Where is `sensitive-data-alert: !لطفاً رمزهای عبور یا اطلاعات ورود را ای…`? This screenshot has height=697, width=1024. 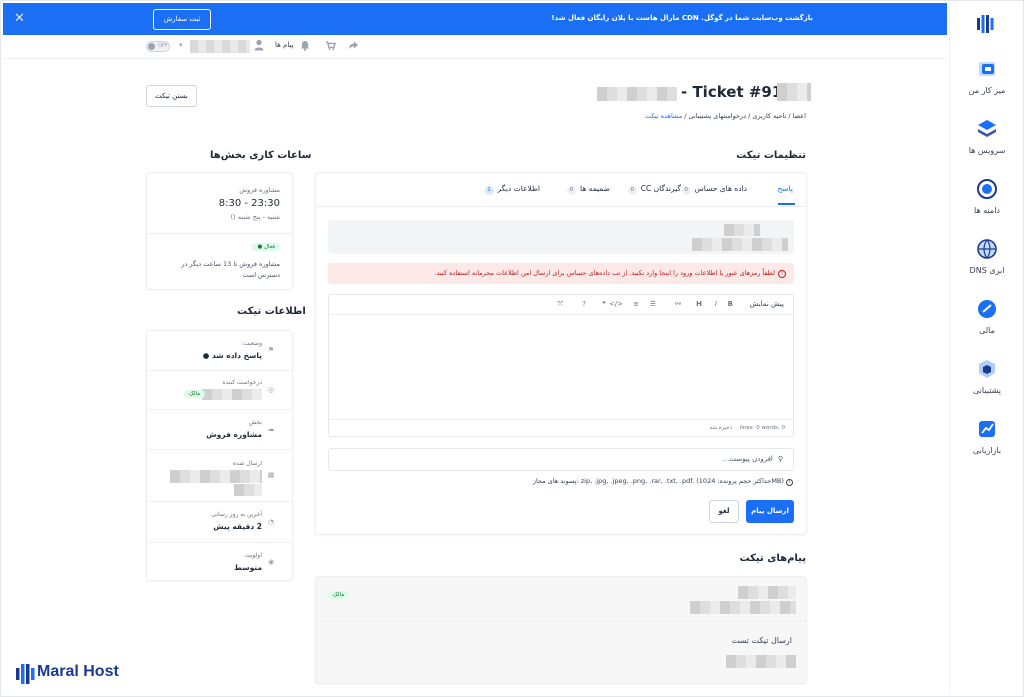 sensitive-data-alert: !لطفاً رمزهای عبور یا اطلاعات ورود را ای… is located at coordinates (561, 273).